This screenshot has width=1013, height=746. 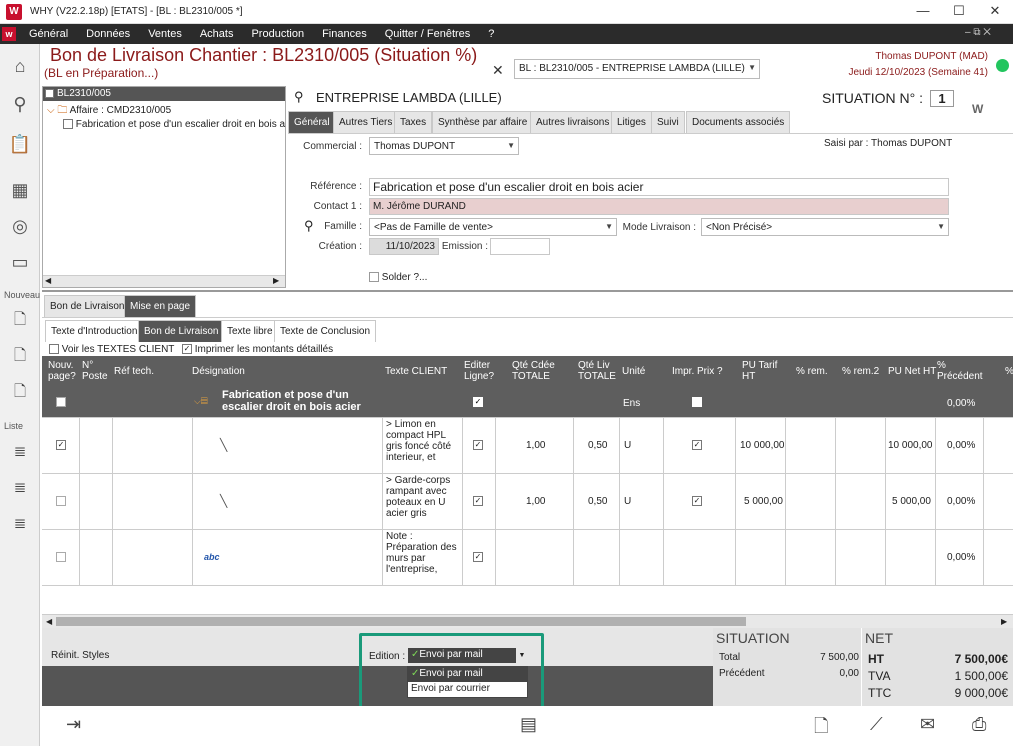 What do you see at coordinates (94, 331) in the screenshot?
I see `pagetab-introduction: Texte d'Introduction` at bounding box center [94, 331].